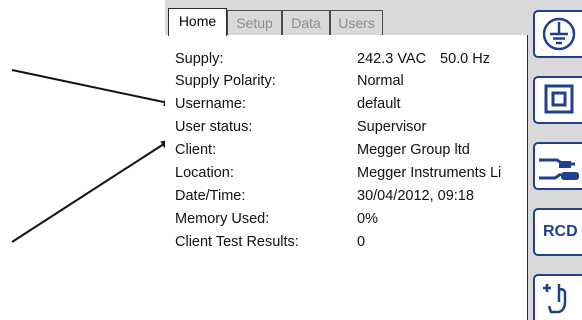  What do you see at coordinates (351, 219) in the screenshot?
I see `row-memory-used: Memory Used: 0%` at bounding box center [351, 219].